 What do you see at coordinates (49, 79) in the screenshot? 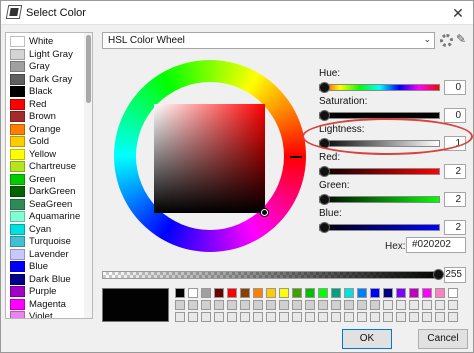
I see `color-list-item: Dark Gray` at bounding box center [49, 79].